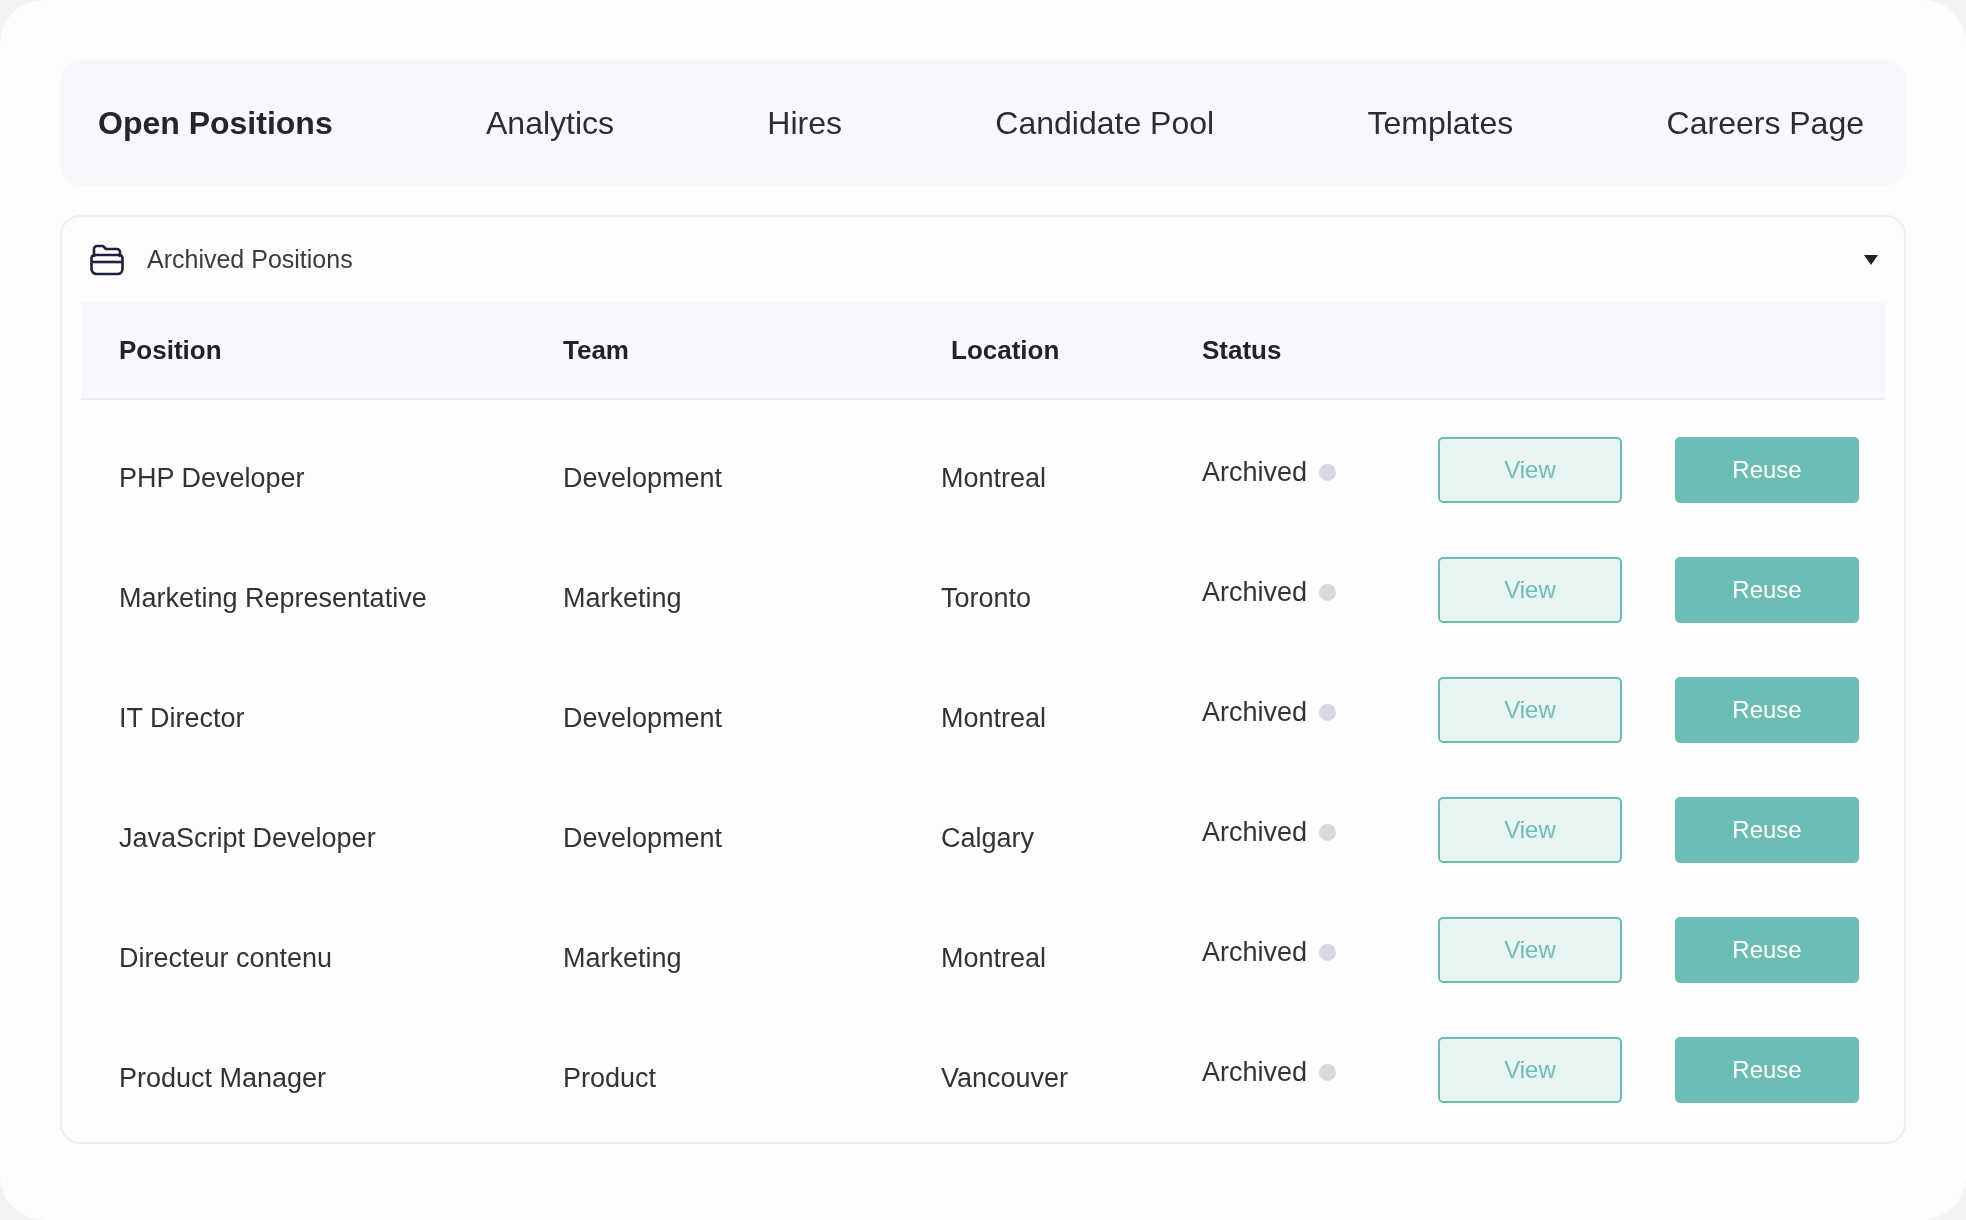  I want to click on table-cell-text: Directeur contenu, so click(226, 957).